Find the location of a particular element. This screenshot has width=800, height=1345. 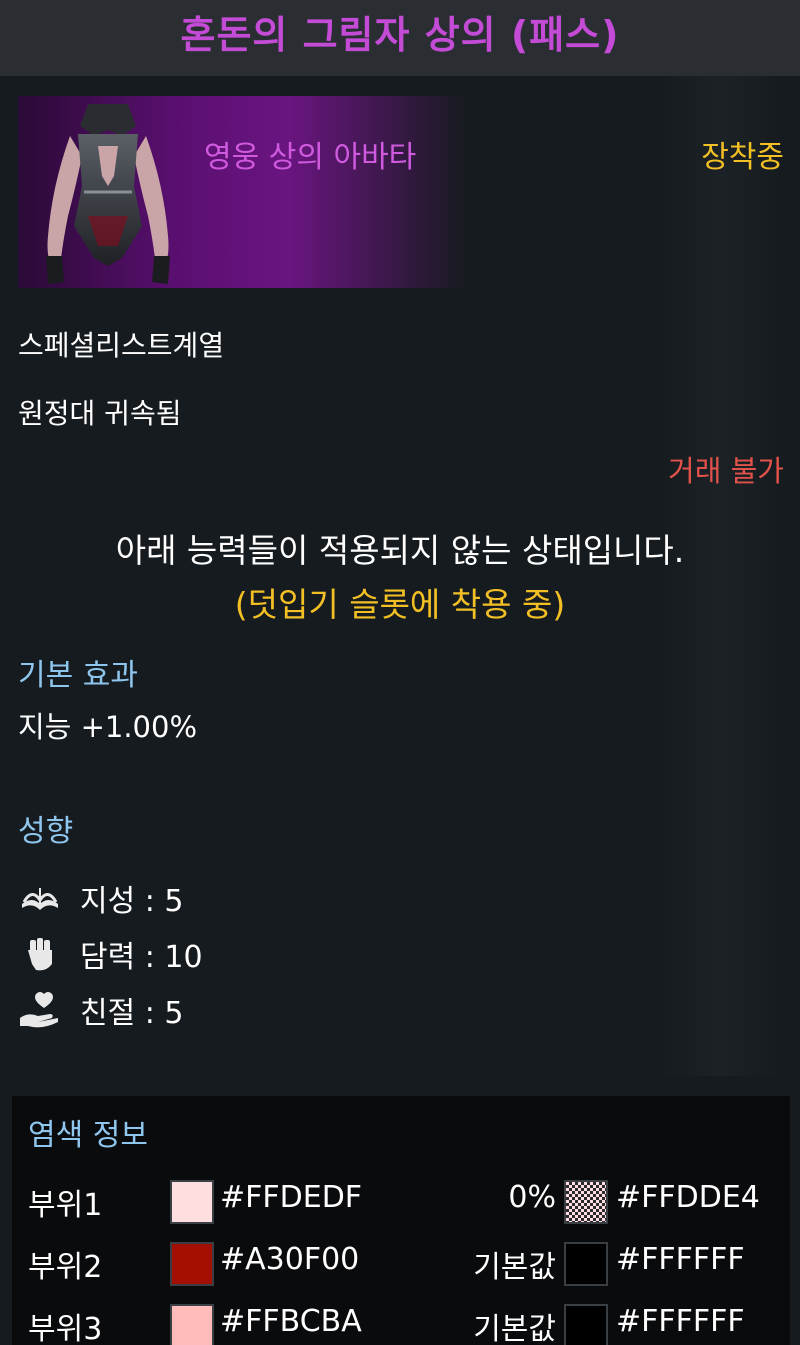

dye-part-label: 부위1 is located at coordinates (65, 1205).